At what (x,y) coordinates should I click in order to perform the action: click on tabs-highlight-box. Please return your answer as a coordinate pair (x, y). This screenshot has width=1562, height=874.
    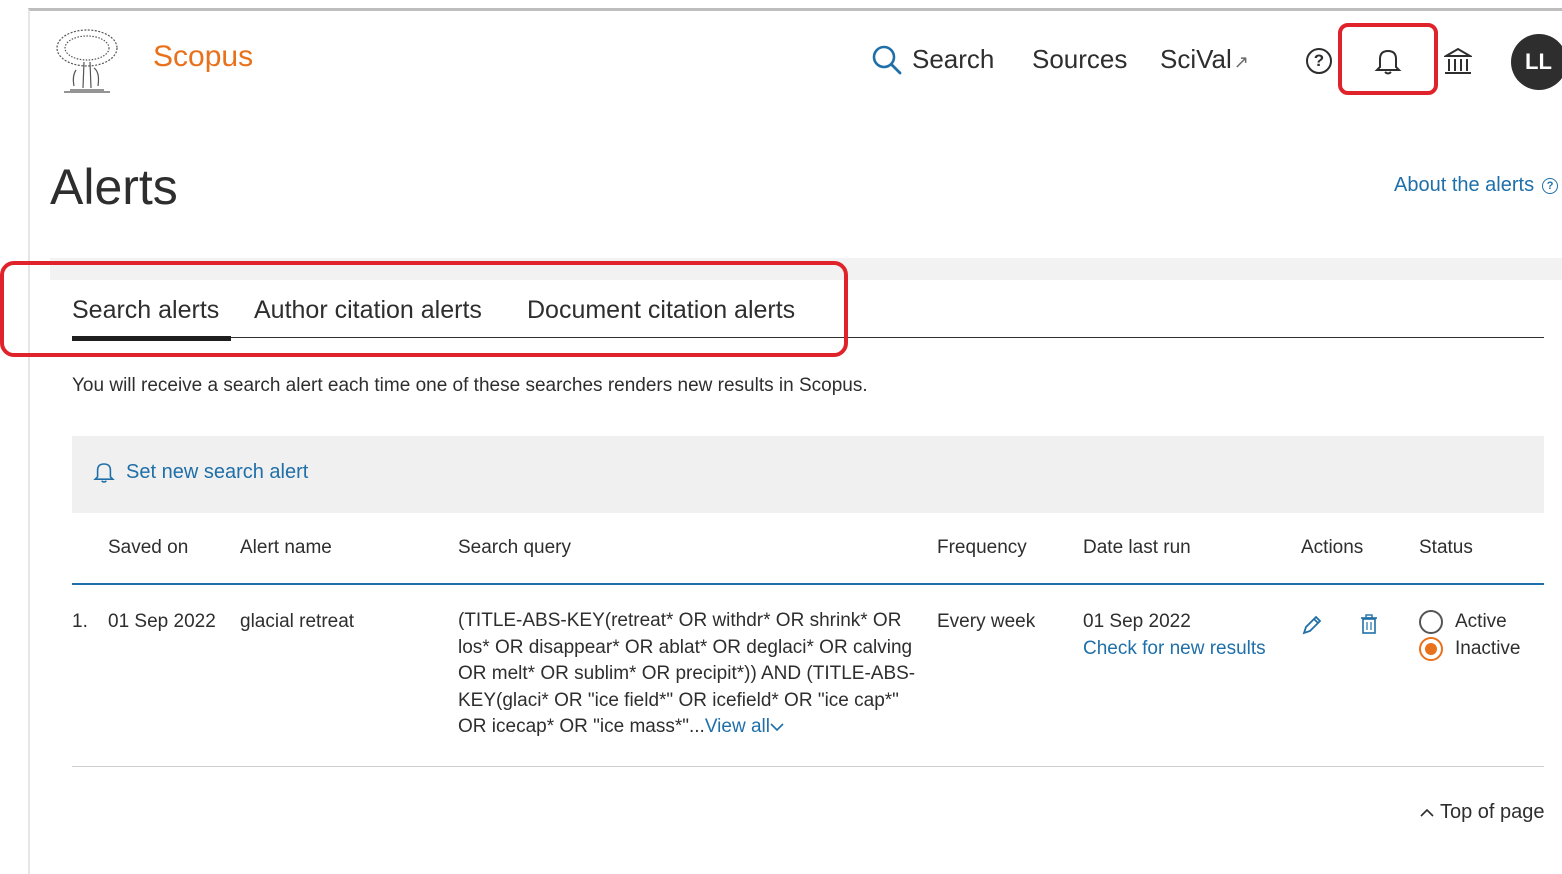
    Looking at the image, I should click on (424, 309).